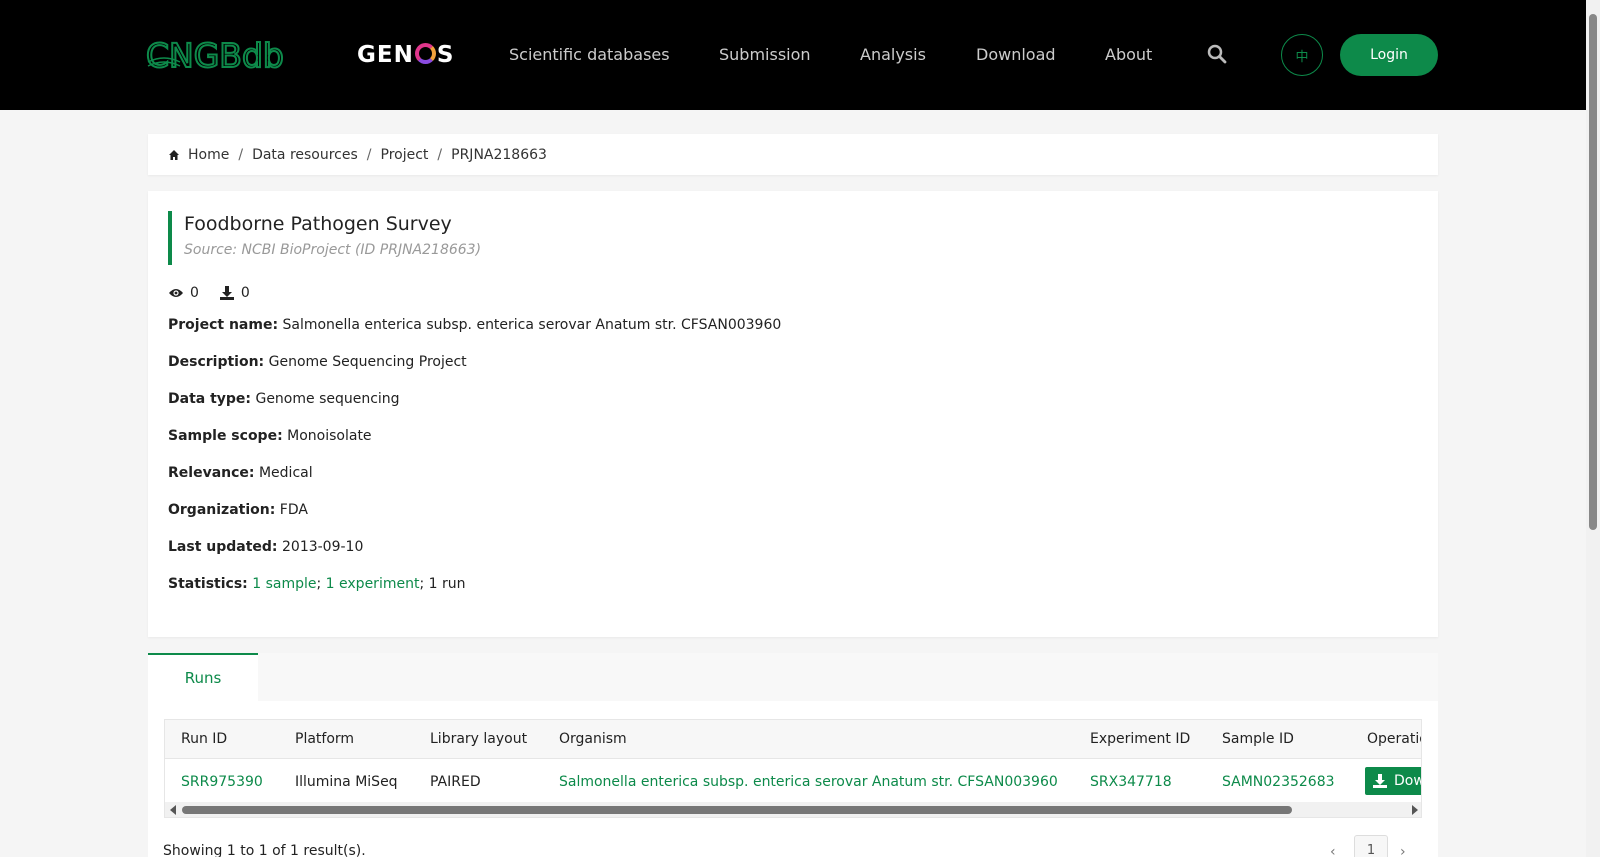  Describe the element at coordinates (1394, 739) in the screenshot. I see `column-operation: Operation` at that location.